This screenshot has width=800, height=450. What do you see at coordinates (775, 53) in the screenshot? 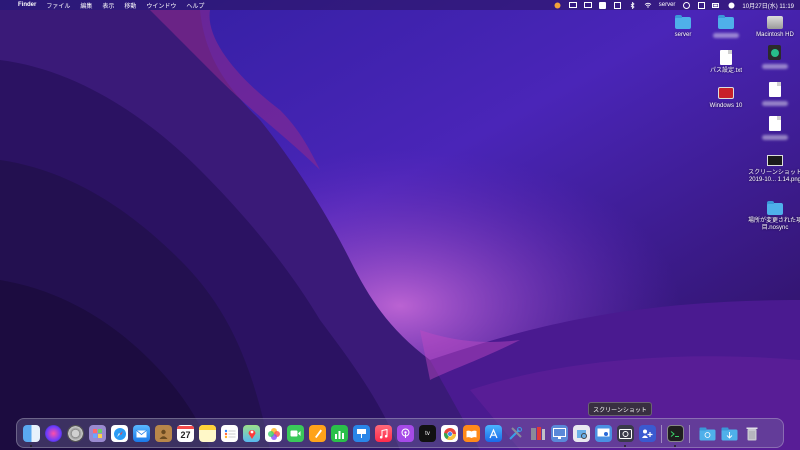
I see `time-machine-drive-icon` at bounding box center [775, 53].